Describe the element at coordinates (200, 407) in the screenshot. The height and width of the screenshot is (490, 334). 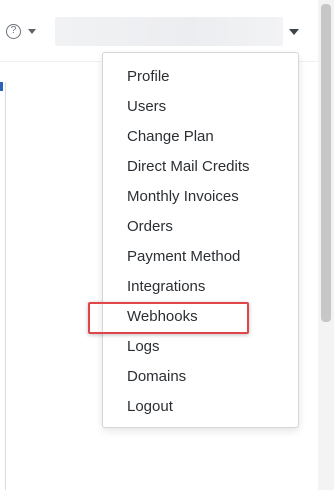
I see `menu-item-logout: Logout` at that location.